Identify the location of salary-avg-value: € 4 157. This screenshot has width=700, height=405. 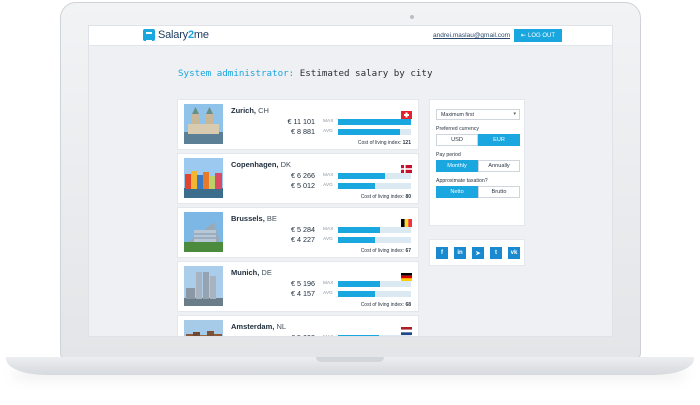
(303, 293).